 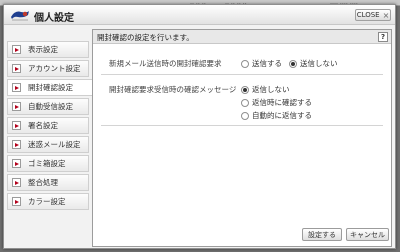 I want to click on sidebar-item-label: 整合処理, so click(x=43, y=182).